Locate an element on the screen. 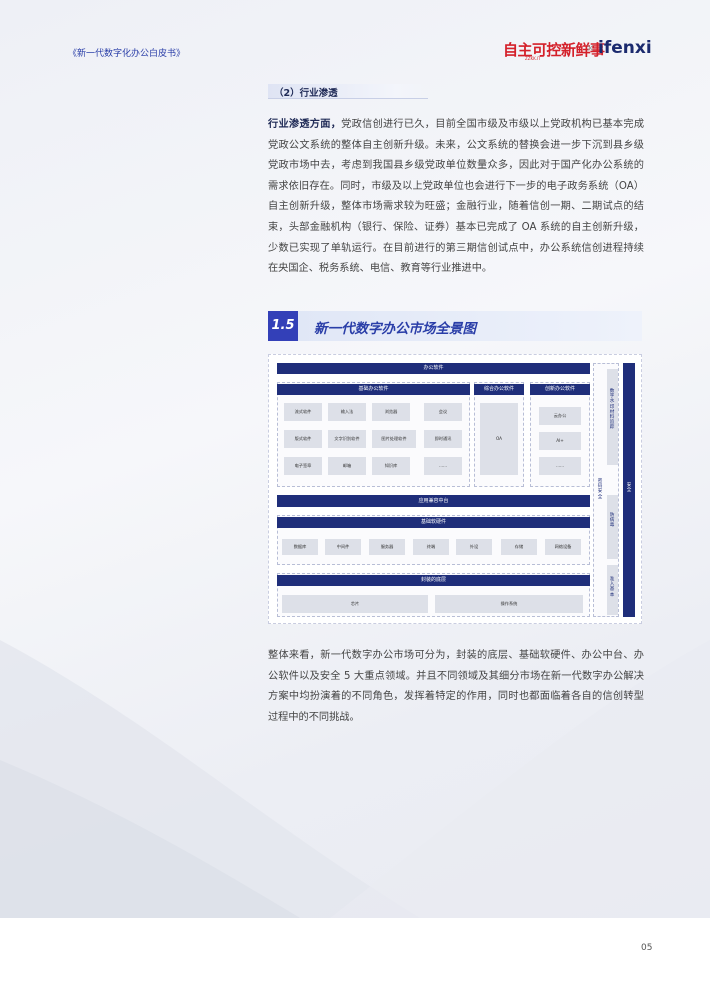 This screenshot has width=710, height=1004. basic-hw-sw-header: 基础软硬件 is located at coordinates (433, 522).